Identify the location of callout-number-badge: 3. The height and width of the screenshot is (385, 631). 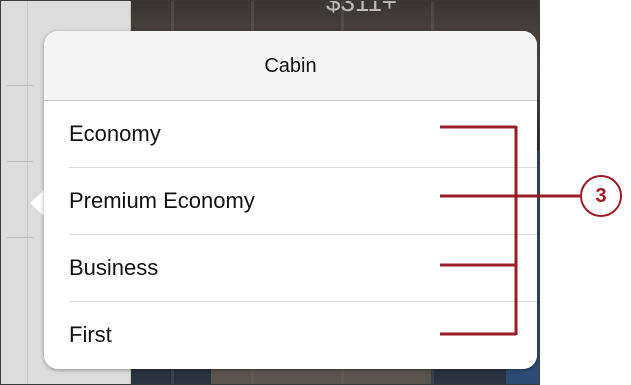
(601, 196).